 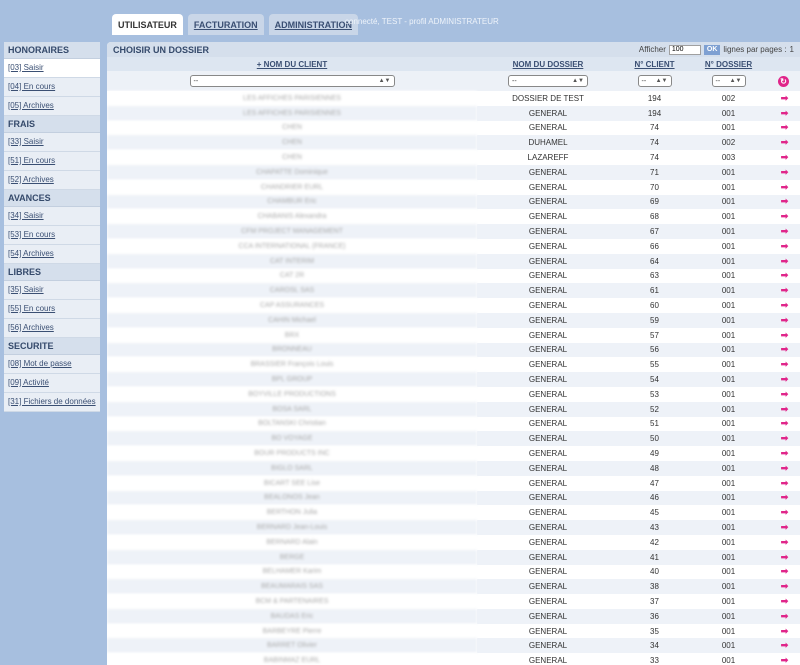 I want to click on table-row: CCA INTERNATIONAL (FRANCE) GENERAL 66 001 ➡, so click(x=453, y=246).